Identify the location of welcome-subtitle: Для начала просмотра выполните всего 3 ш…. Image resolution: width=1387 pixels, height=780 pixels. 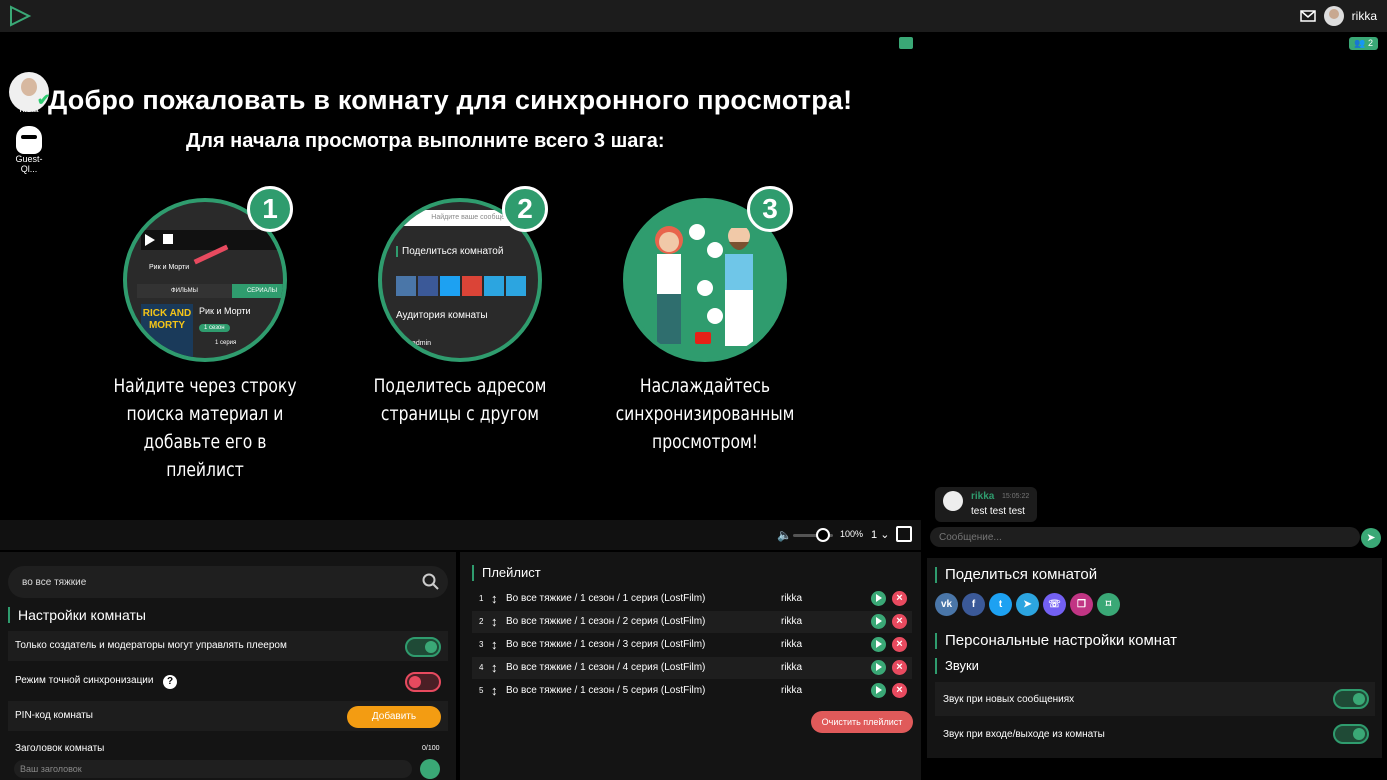
(425, 141).